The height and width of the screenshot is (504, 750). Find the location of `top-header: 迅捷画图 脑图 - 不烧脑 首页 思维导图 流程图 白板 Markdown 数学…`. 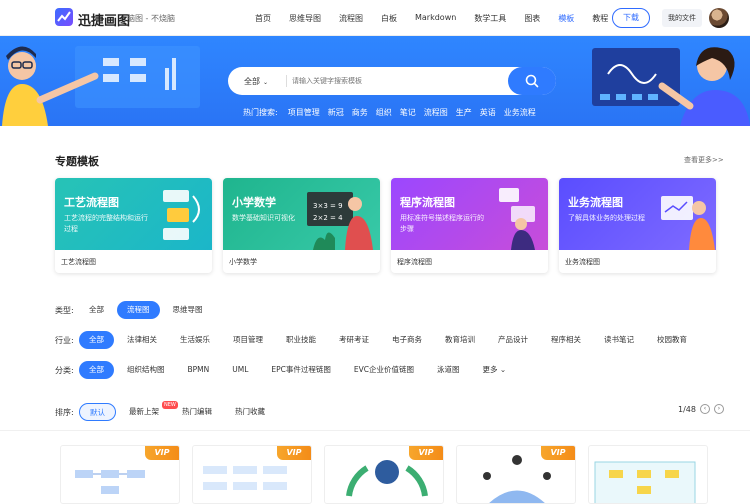

top-header: 迅捷画图 脑图 - 不烧脑 首页 思维导图 流程图 白板 Markdown 数学… is located at coordinates (375, 18).